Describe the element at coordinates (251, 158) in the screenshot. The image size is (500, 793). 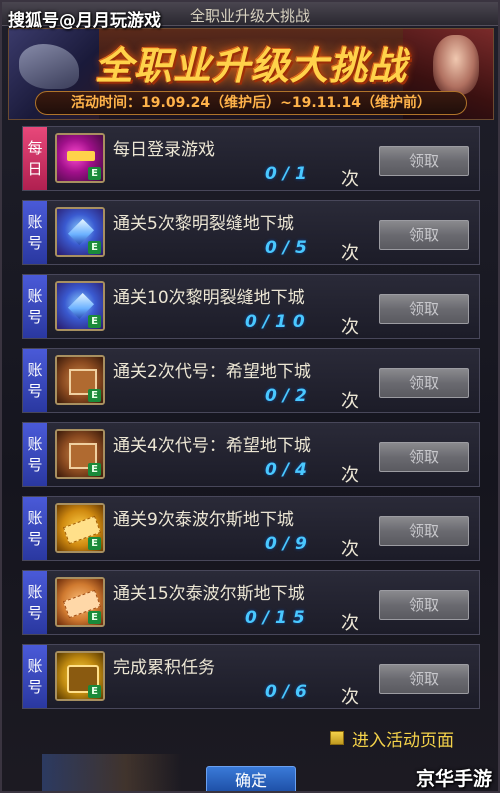
I see `task-row: 每日 E 每日登录游戏 0/1 次领取` at that location.